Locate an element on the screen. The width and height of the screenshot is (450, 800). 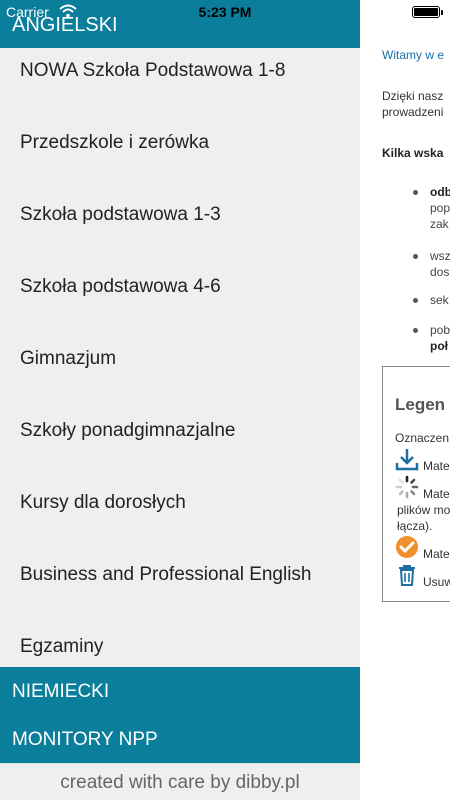
legend-intro: Oznaczen is located at coordinates (422, 438).